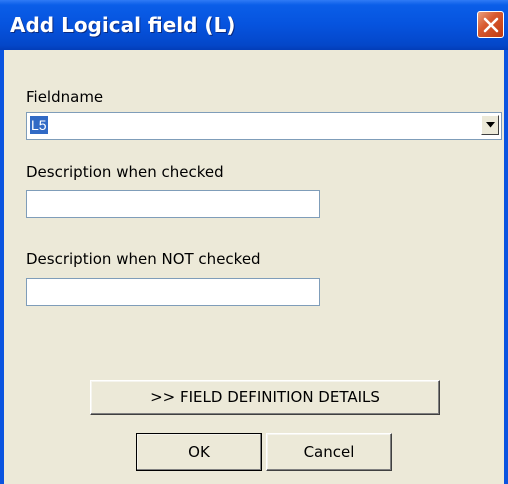  What do you see at coordinates (65, 97) in the screenshot?
I see `fieldname-label: Fieldname` at bounding box center [65, 97].